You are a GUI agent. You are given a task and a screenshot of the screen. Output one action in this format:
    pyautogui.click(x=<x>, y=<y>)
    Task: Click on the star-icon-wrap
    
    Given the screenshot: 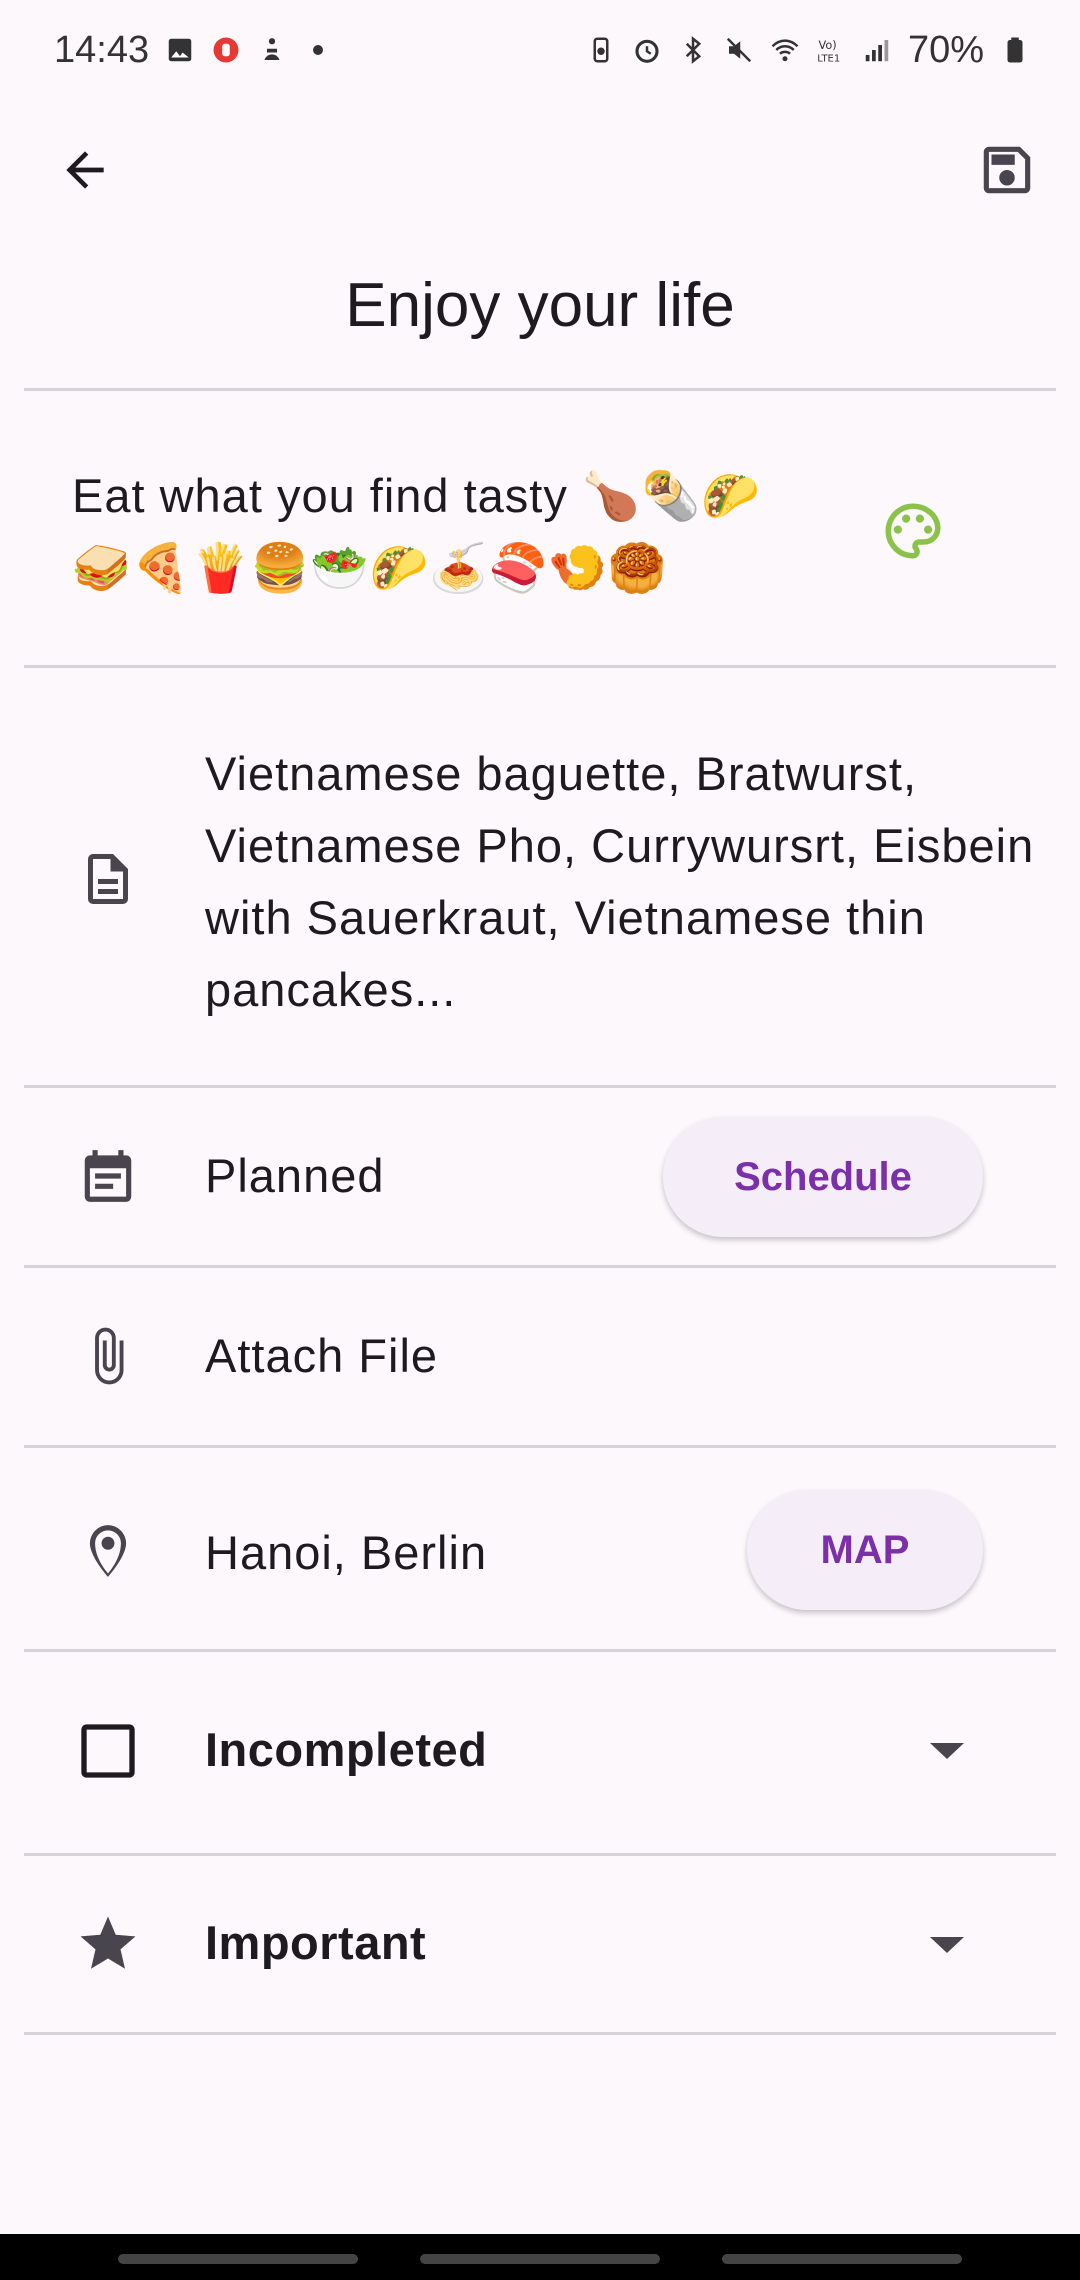 What is the action you would take?
    pyautogui.click(x=108, y=1944)
    